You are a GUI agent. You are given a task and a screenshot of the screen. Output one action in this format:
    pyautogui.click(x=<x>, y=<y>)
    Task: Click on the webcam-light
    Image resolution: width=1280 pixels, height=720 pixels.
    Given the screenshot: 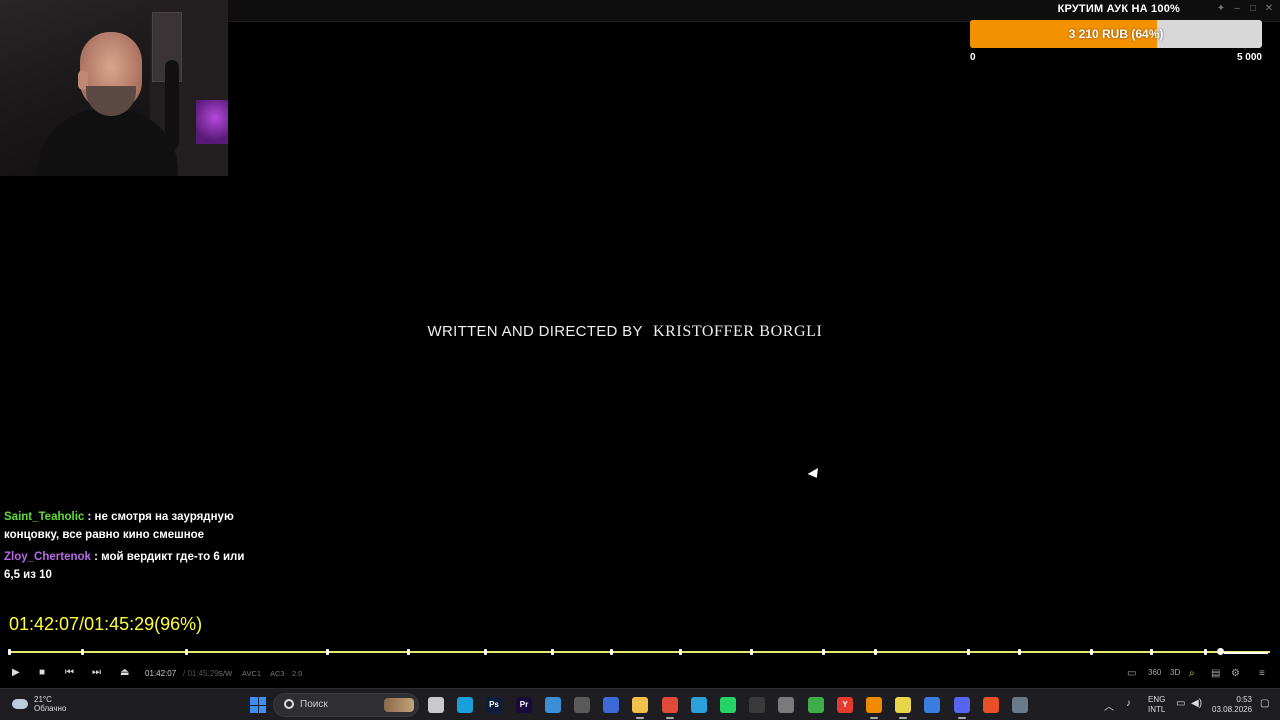 What is the action you would take?
    pyautogui.click(x=212, y=122)
    